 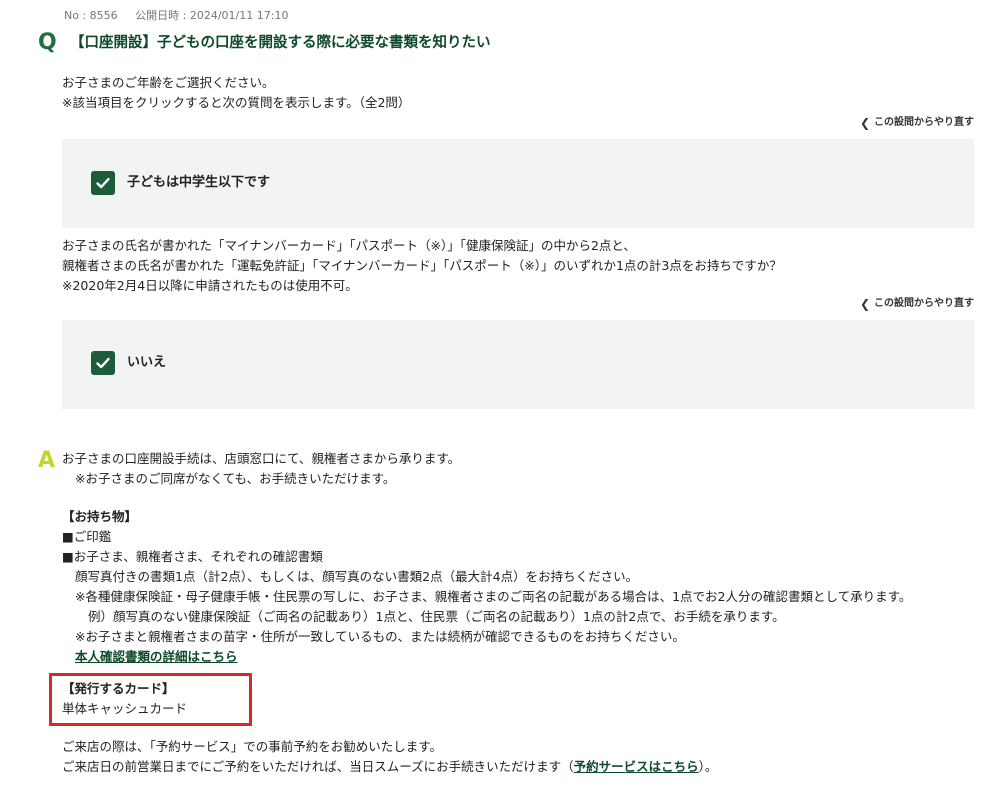 I want to click on answer-intro-line: ※お子さまのご同席がなくても、お手続きいただけます。, so click(x=235, y=478).